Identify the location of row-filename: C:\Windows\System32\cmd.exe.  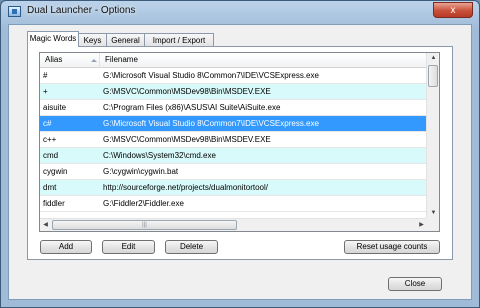
(159, 155).